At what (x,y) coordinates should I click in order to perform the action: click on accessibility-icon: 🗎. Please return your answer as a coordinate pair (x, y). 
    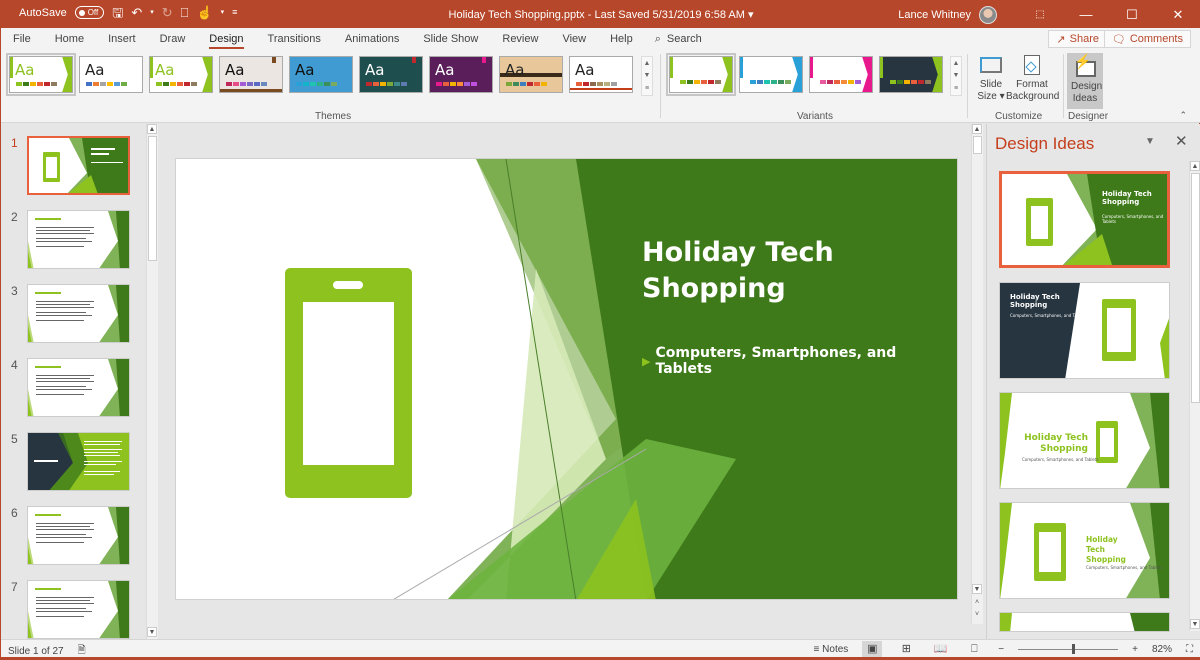
    Looking at the image, I should click on (82, 651).